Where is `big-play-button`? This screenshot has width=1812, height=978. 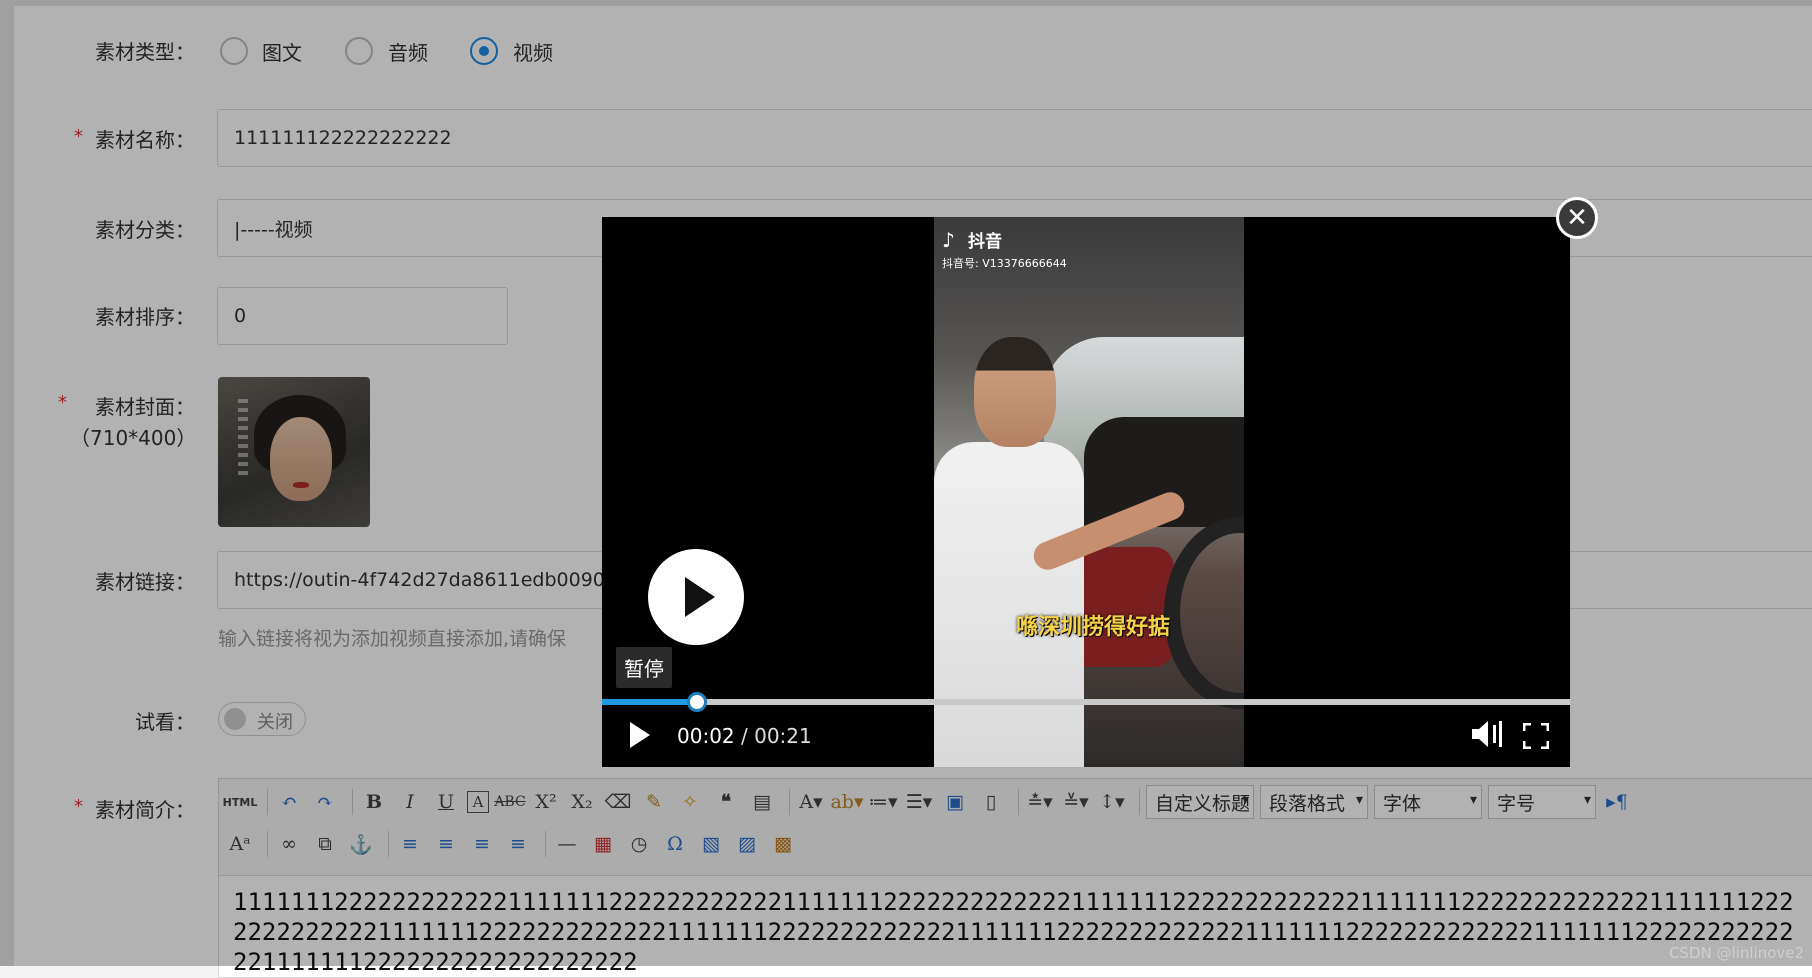 big-play-button is located at coordinates (696, 597).